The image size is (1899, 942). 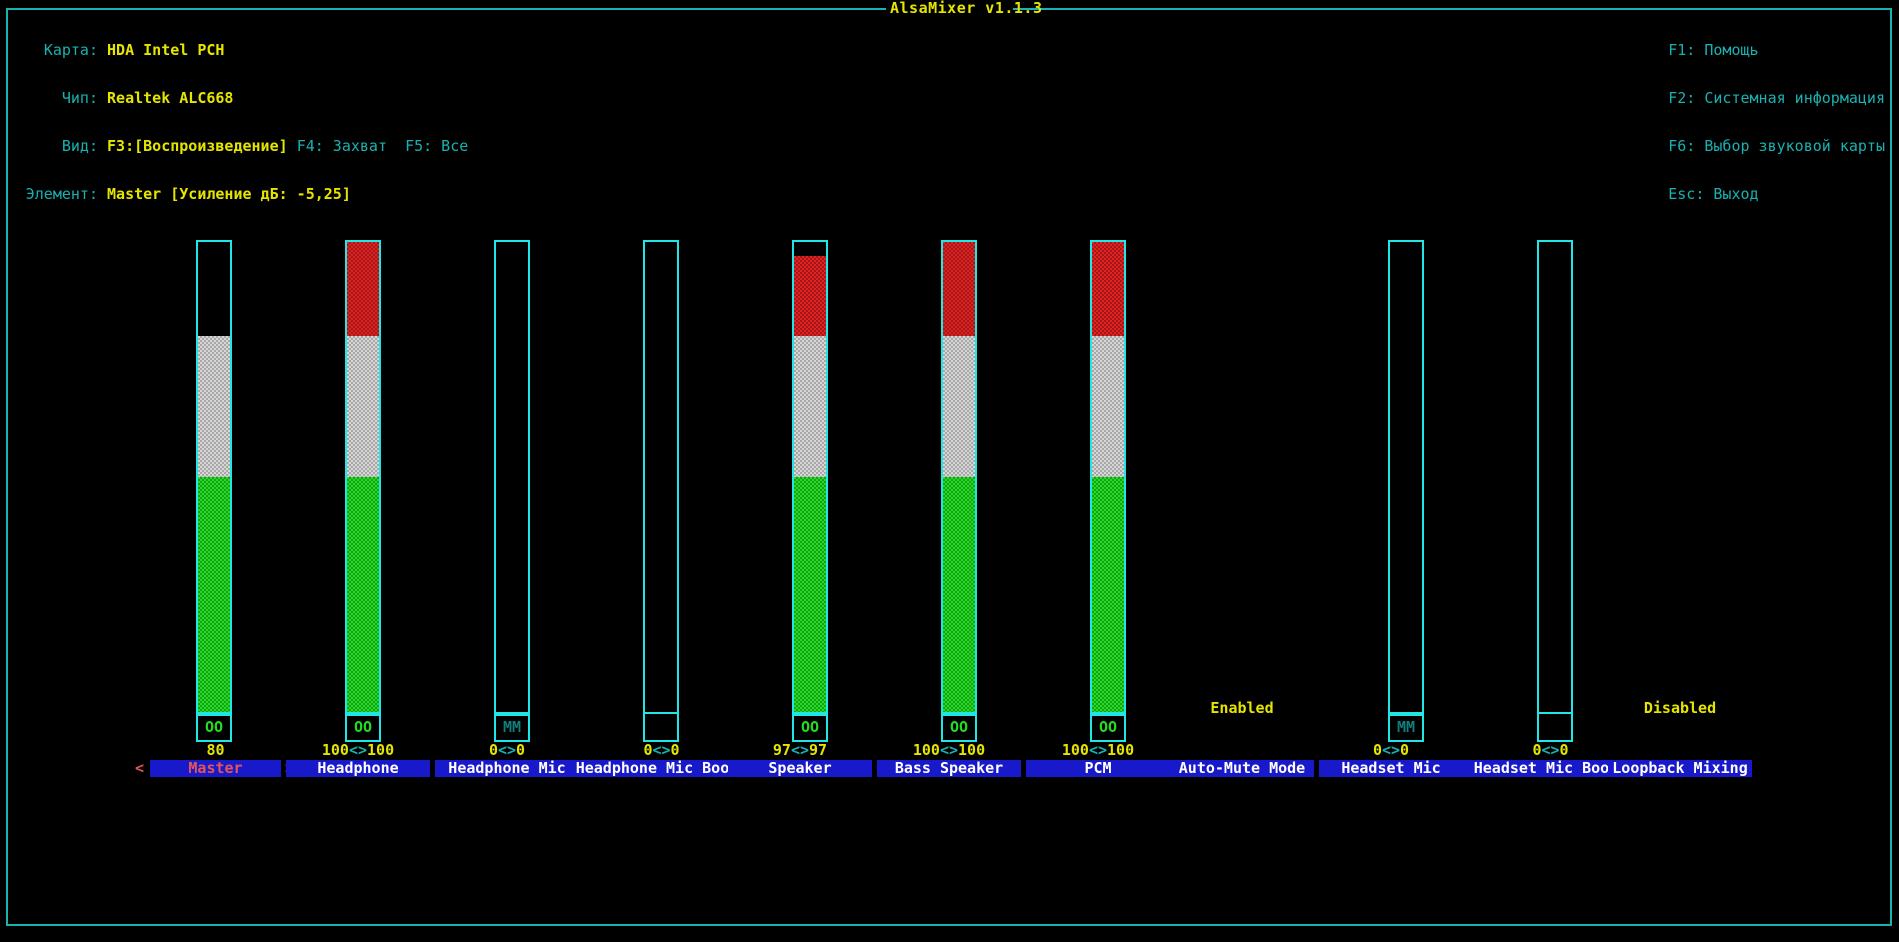 I want to click on channel-name-bass-speaker: Bass Speaker, so click(x=949, y=768).